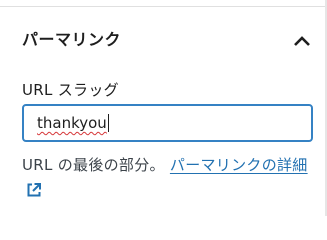 This screenshot has height=240, width=327. Describe the element at coordinates (108, 123) in the screenshot. I see `text-caret` at that location.